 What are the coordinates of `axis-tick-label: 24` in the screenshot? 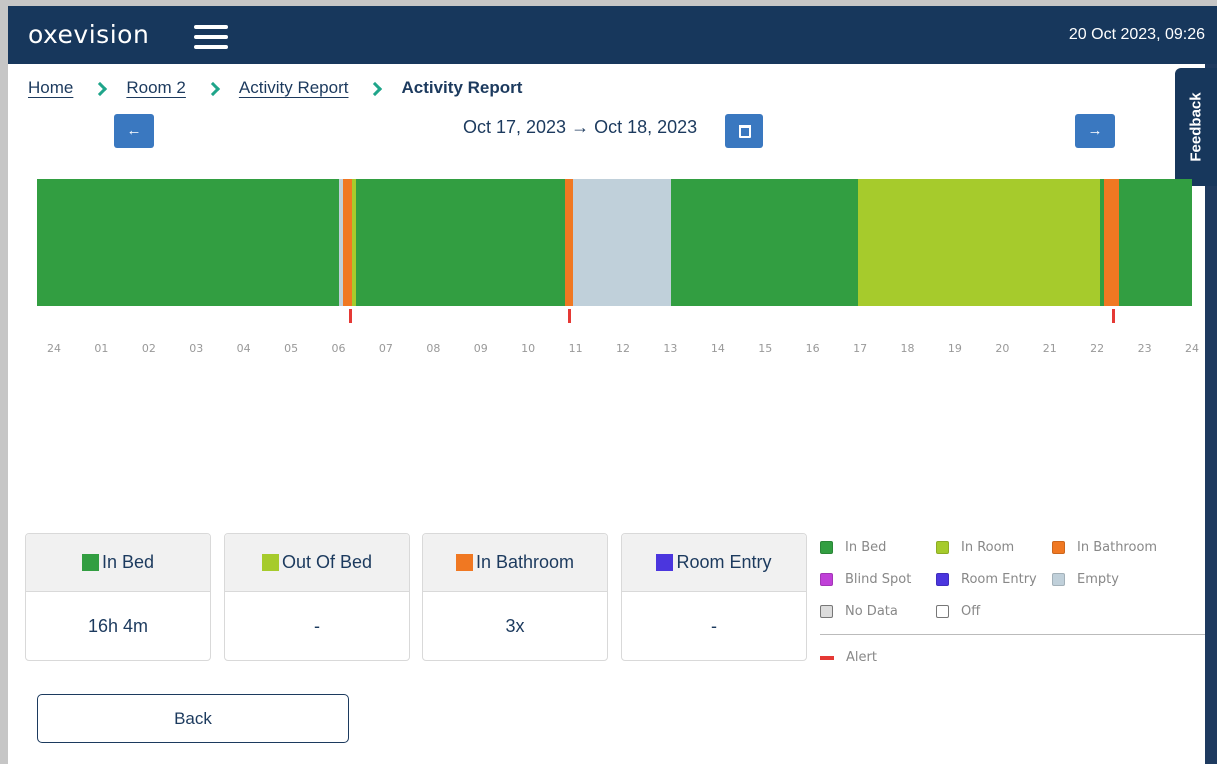 It's located at (54, 348).